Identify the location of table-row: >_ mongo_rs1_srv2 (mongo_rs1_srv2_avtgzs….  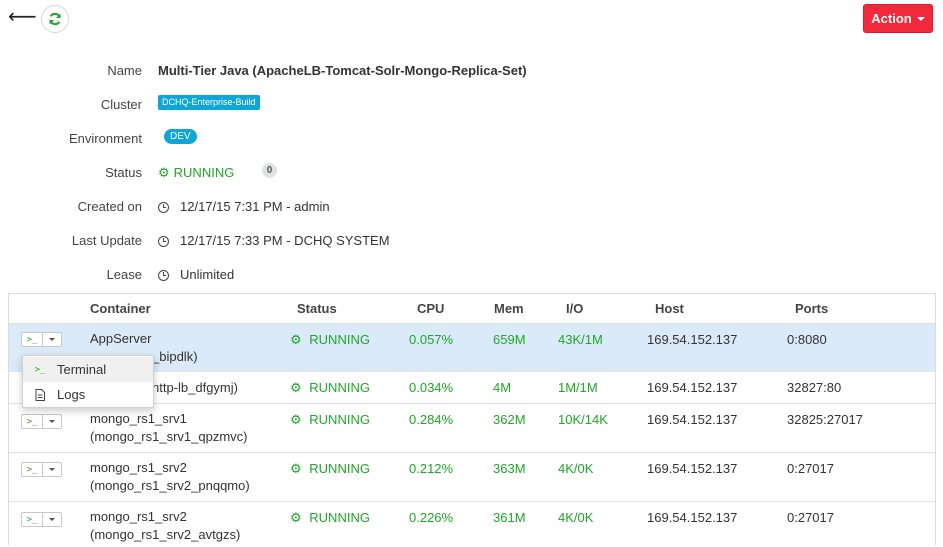
(472, 524).